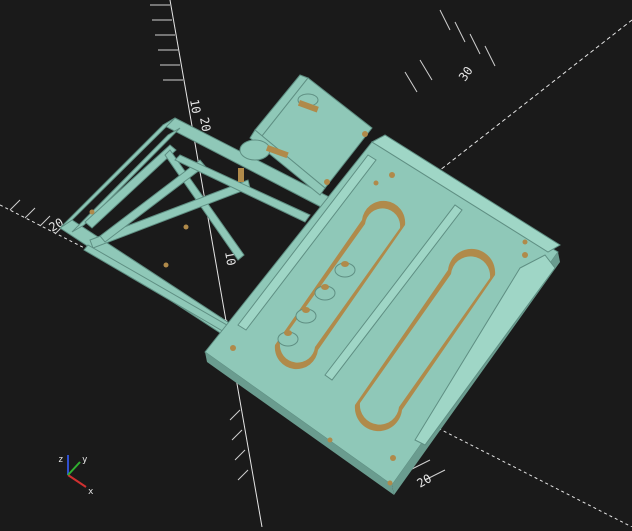  Describe the element at coordinates (91, 492) in the screenshot. I see `gizmo-x-label: x` at that location.